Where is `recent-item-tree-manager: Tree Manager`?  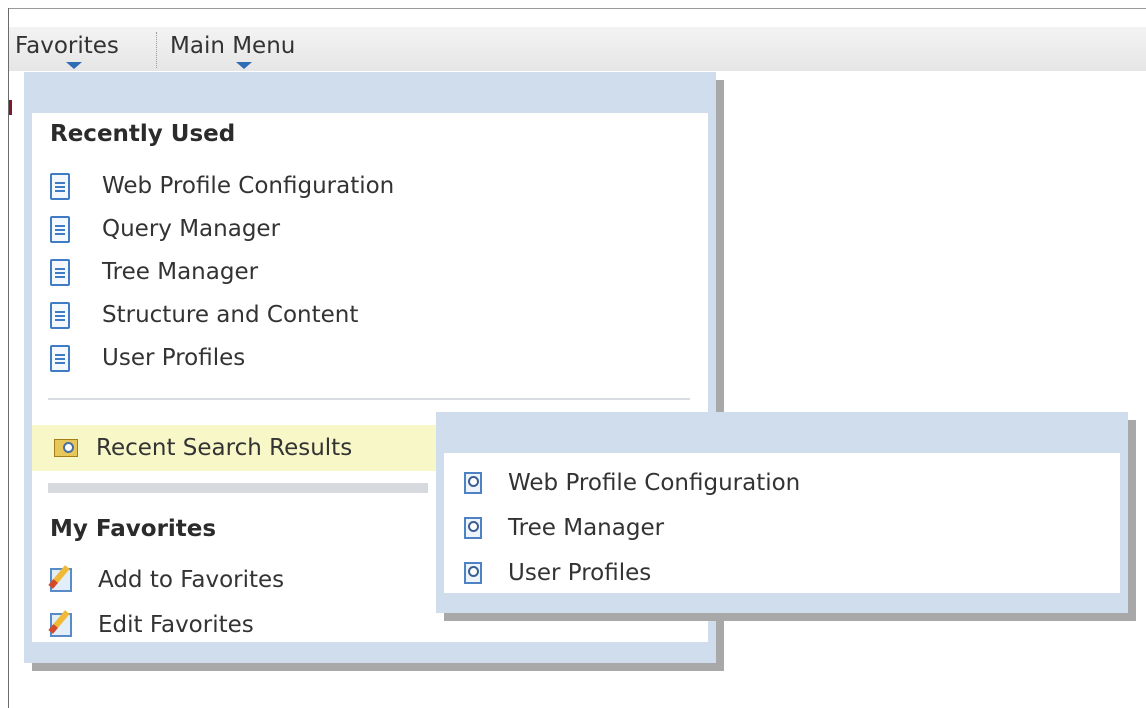 recent-item-tree-manager: Tree Manager is located at coordinates (370, 272).